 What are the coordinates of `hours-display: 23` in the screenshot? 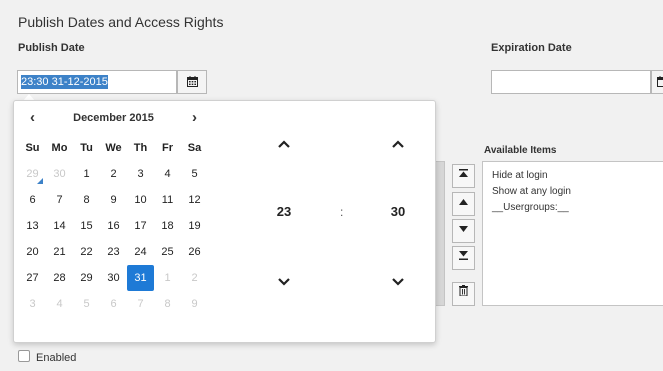 It's located at (284, 211).